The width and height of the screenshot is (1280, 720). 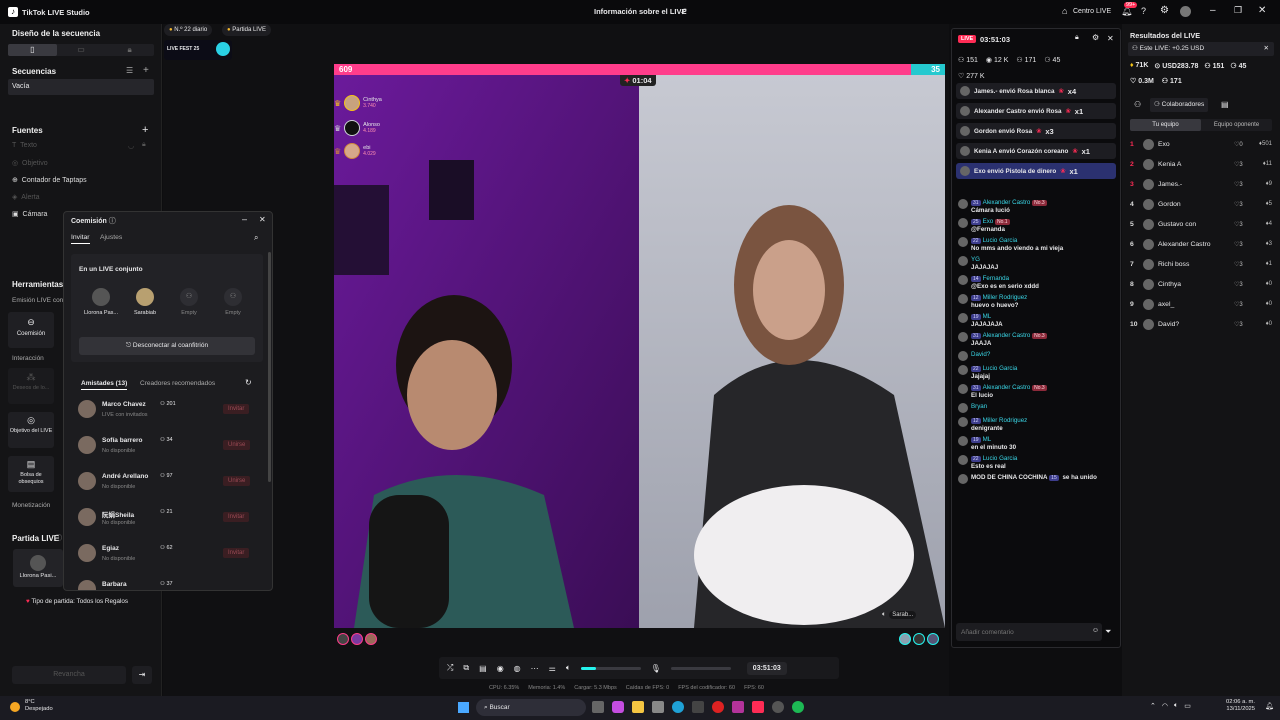 What do you see at coordinates (1201, 224) in the screenshot?
I see `ranking-row: 5 Gustavo con ♡3 ♦4` at bounding box center [1201, 224].